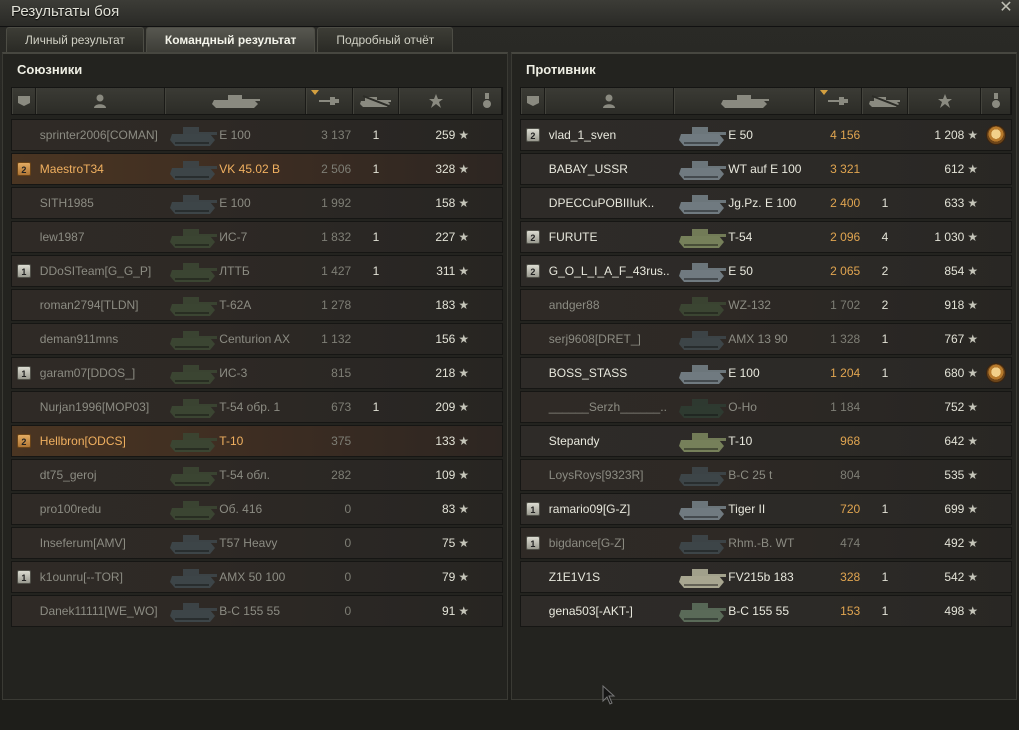 Image resolution: width=1019 pixels, height=730 pixels. What do you see at coordinates (845, 373) in the screenshot?
I see `damage-value: 1 204` at bounding box center [845, 373].